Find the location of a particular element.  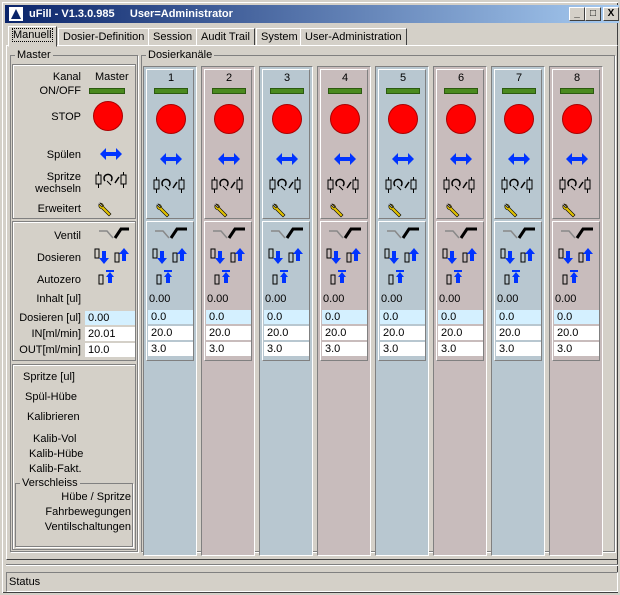

tab-system: System is located at coordinates (279, 37).